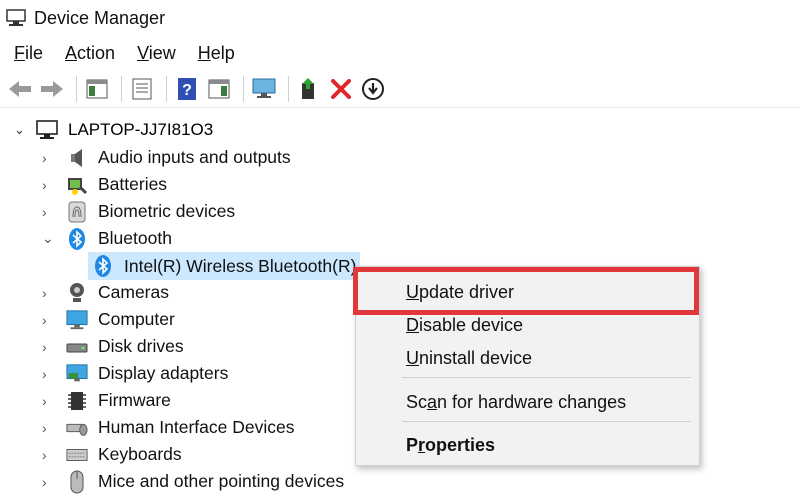 This screenshot has height=500, width=800. I want to click on scan-hardware-button, so click(264, 89).